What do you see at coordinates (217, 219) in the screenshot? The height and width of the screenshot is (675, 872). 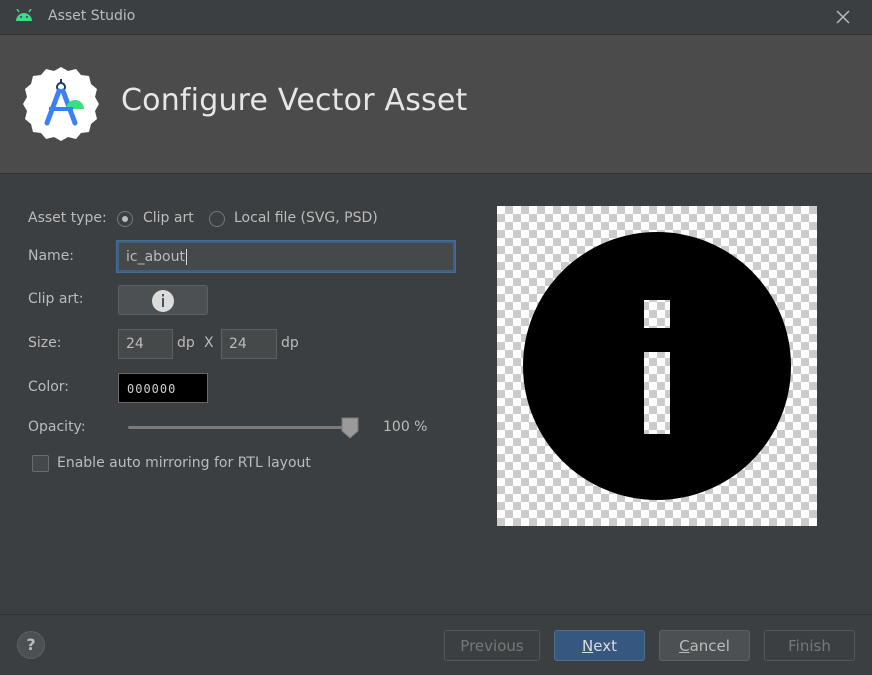 I see `radio-local-file` at bounding box center [217, 219].